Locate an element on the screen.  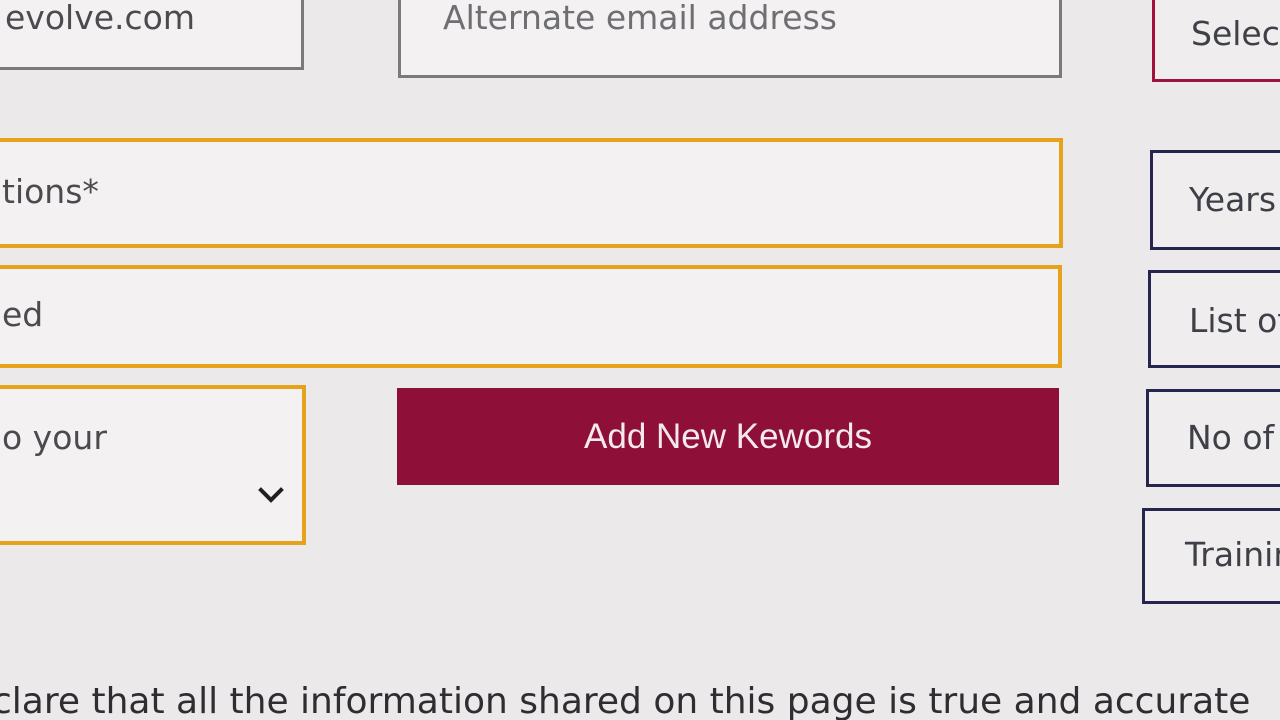
email-field: evolve.com is located at coordinates (152, 35).